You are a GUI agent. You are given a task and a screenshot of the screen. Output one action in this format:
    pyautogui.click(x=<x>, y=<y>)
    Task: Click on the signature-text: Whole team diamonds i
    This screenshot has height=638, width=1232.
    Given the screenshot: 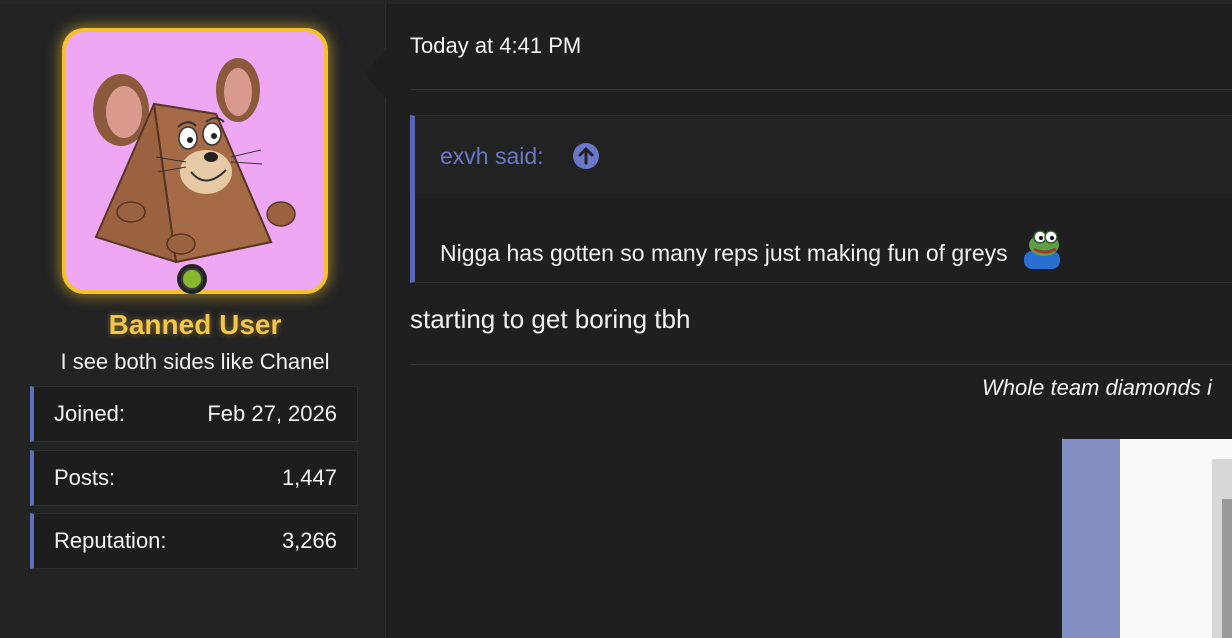 What is the action you would take?
    pyautogui.click(x=1097, y=387)
    